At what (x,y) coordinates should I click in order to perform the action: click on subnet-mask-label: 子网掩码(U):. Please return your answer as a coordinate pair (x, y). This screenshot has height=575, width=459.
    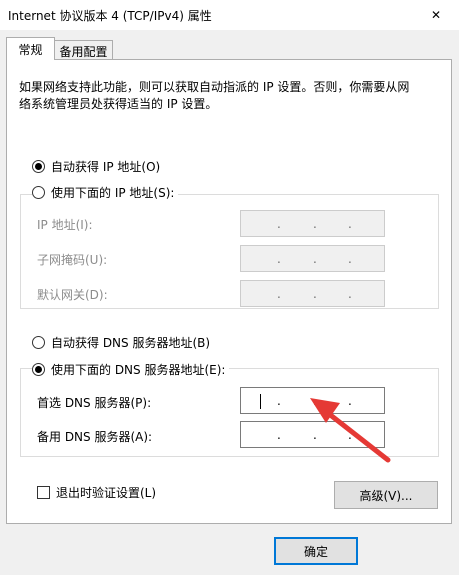
    Looking at the image, I should click on (72, 260).